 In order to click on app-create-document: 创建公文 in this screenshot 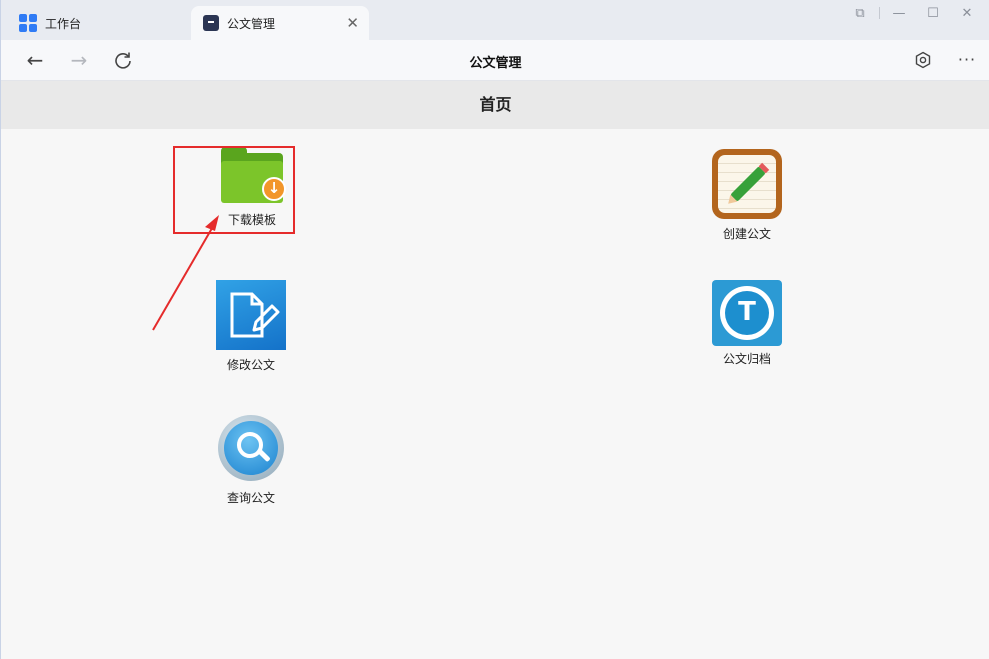, I will do `click(747, 195)`.